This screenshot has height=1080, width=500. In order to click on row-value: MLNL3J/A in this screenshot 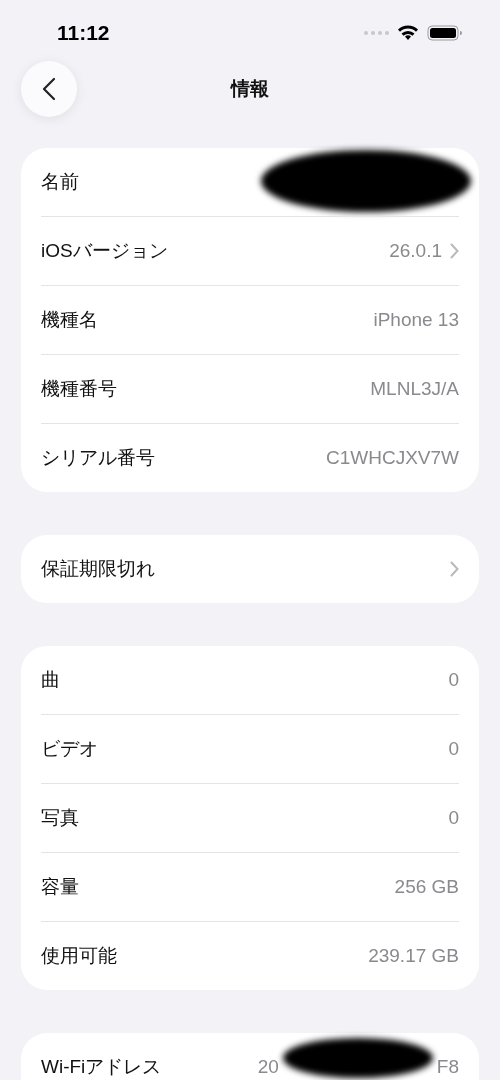, I will do `click(414, 389)`.